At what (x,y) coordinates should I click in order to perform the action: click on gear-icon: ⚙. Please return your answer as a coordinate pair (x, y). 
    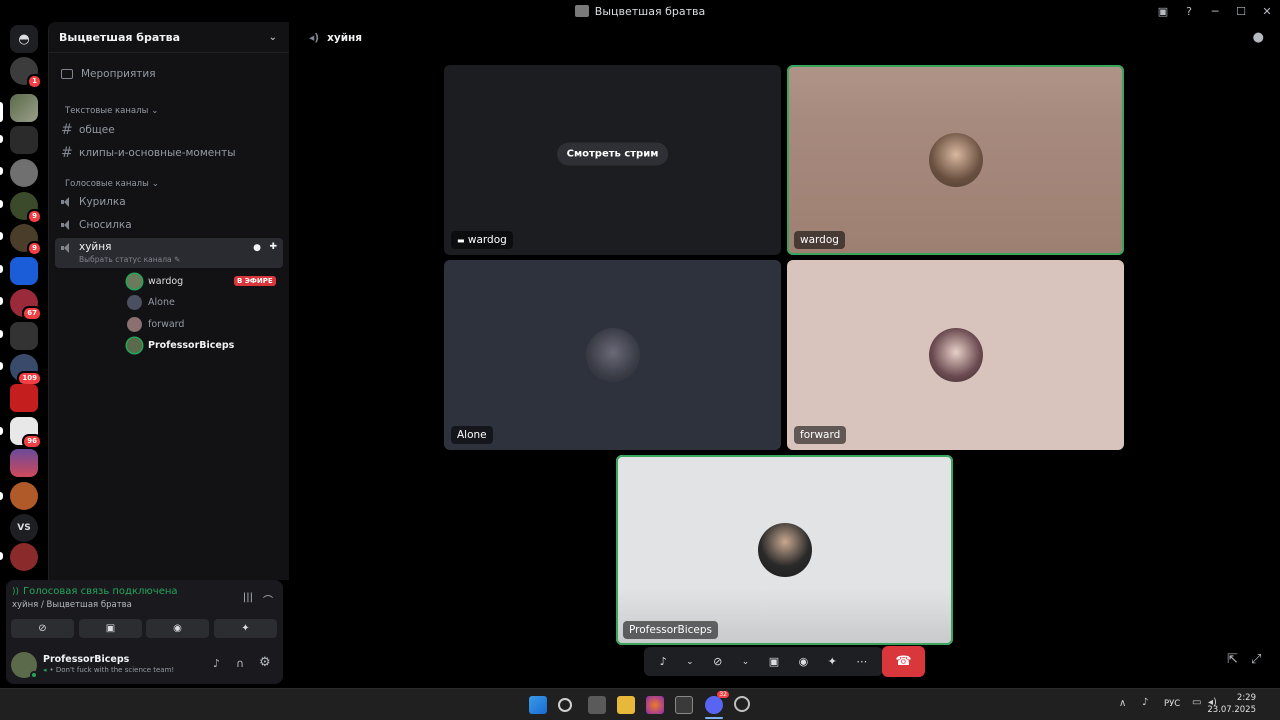
    Looking at the image, I should click on (265, 662).